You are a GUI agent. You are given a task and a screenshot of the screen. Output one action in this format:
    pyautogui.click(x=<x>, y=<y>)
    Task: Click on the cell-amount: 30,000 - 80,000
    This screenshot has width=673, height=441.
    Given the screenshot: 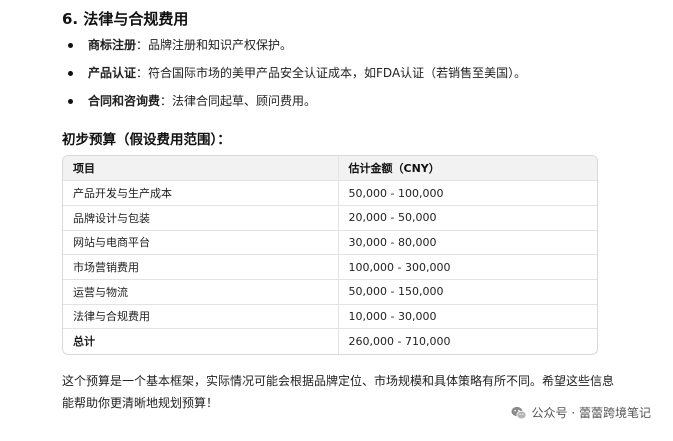 What is the action you would take?
    pyautogui.click(x=467, y=243)
    